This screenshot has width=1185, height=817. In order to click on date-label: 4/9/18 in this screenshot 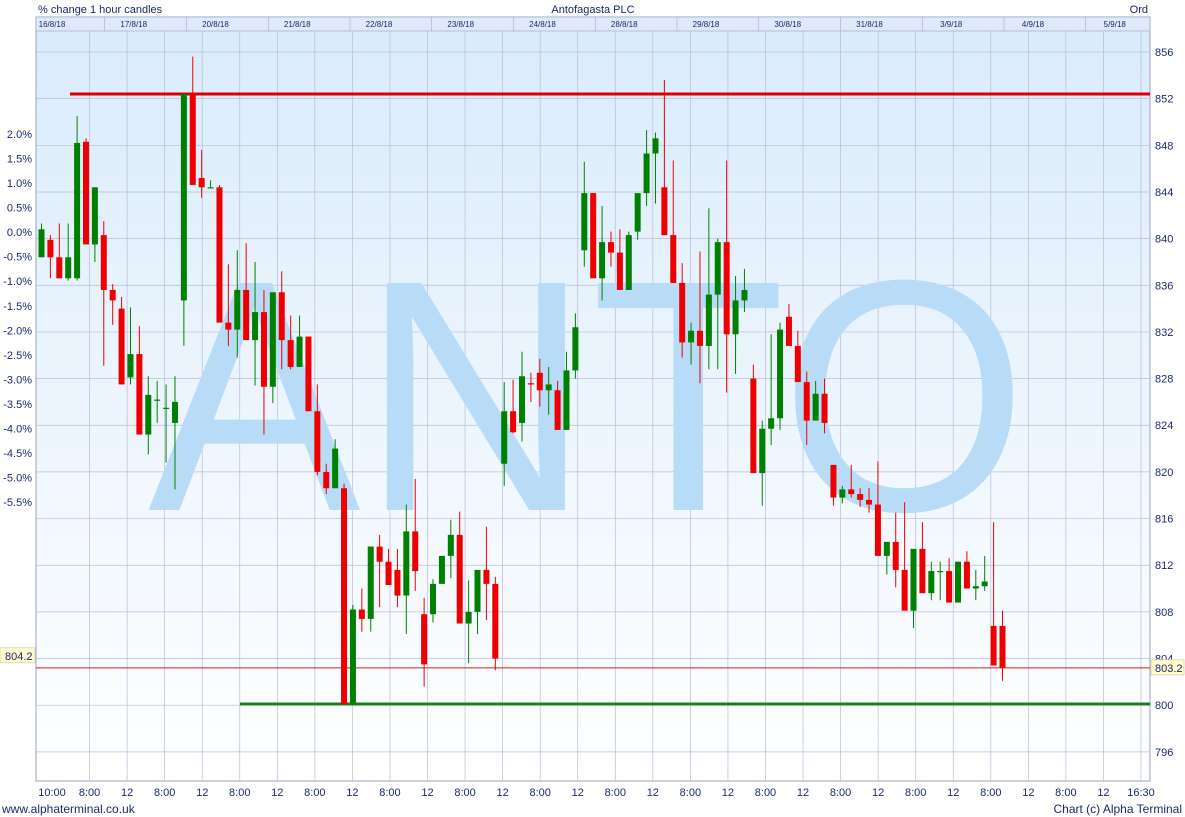, I will do `click(1033, 24)`.